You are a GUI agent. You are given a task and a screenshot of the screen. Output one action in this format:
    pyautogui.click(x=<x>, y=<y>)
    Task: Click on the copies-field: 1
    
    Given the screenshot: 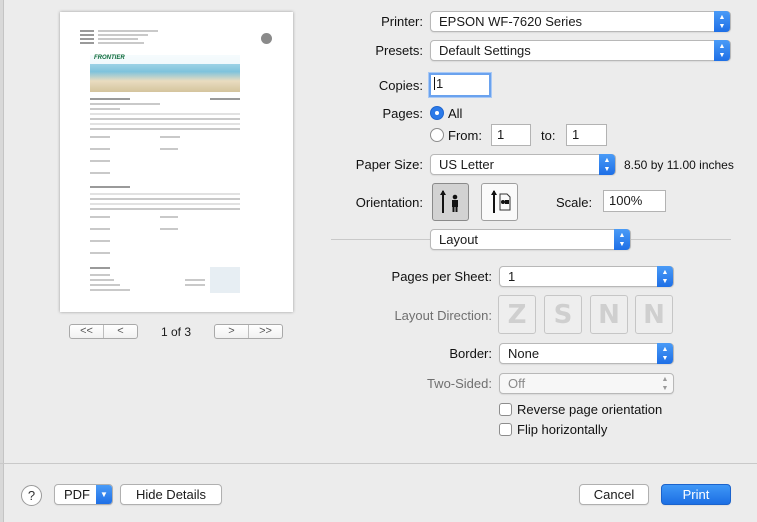 What is the action you would take?
    pyautogui.click(x=460, y=85)
    